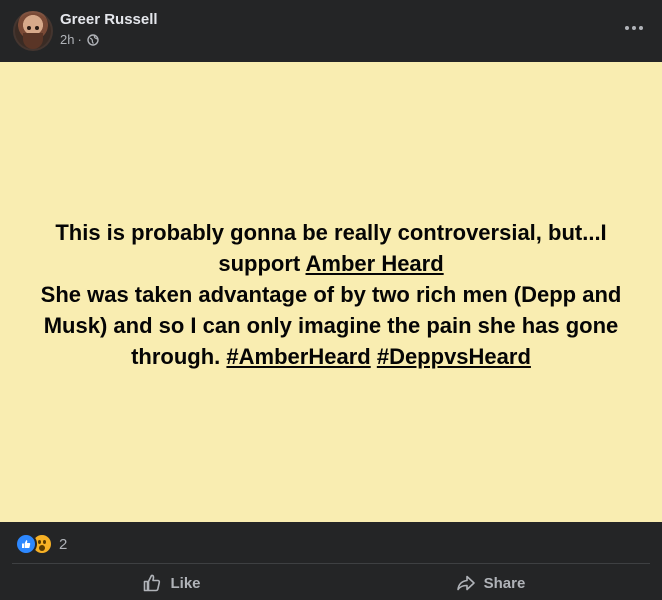  I want to click on thumbs-up-icon, so click(152, 583).